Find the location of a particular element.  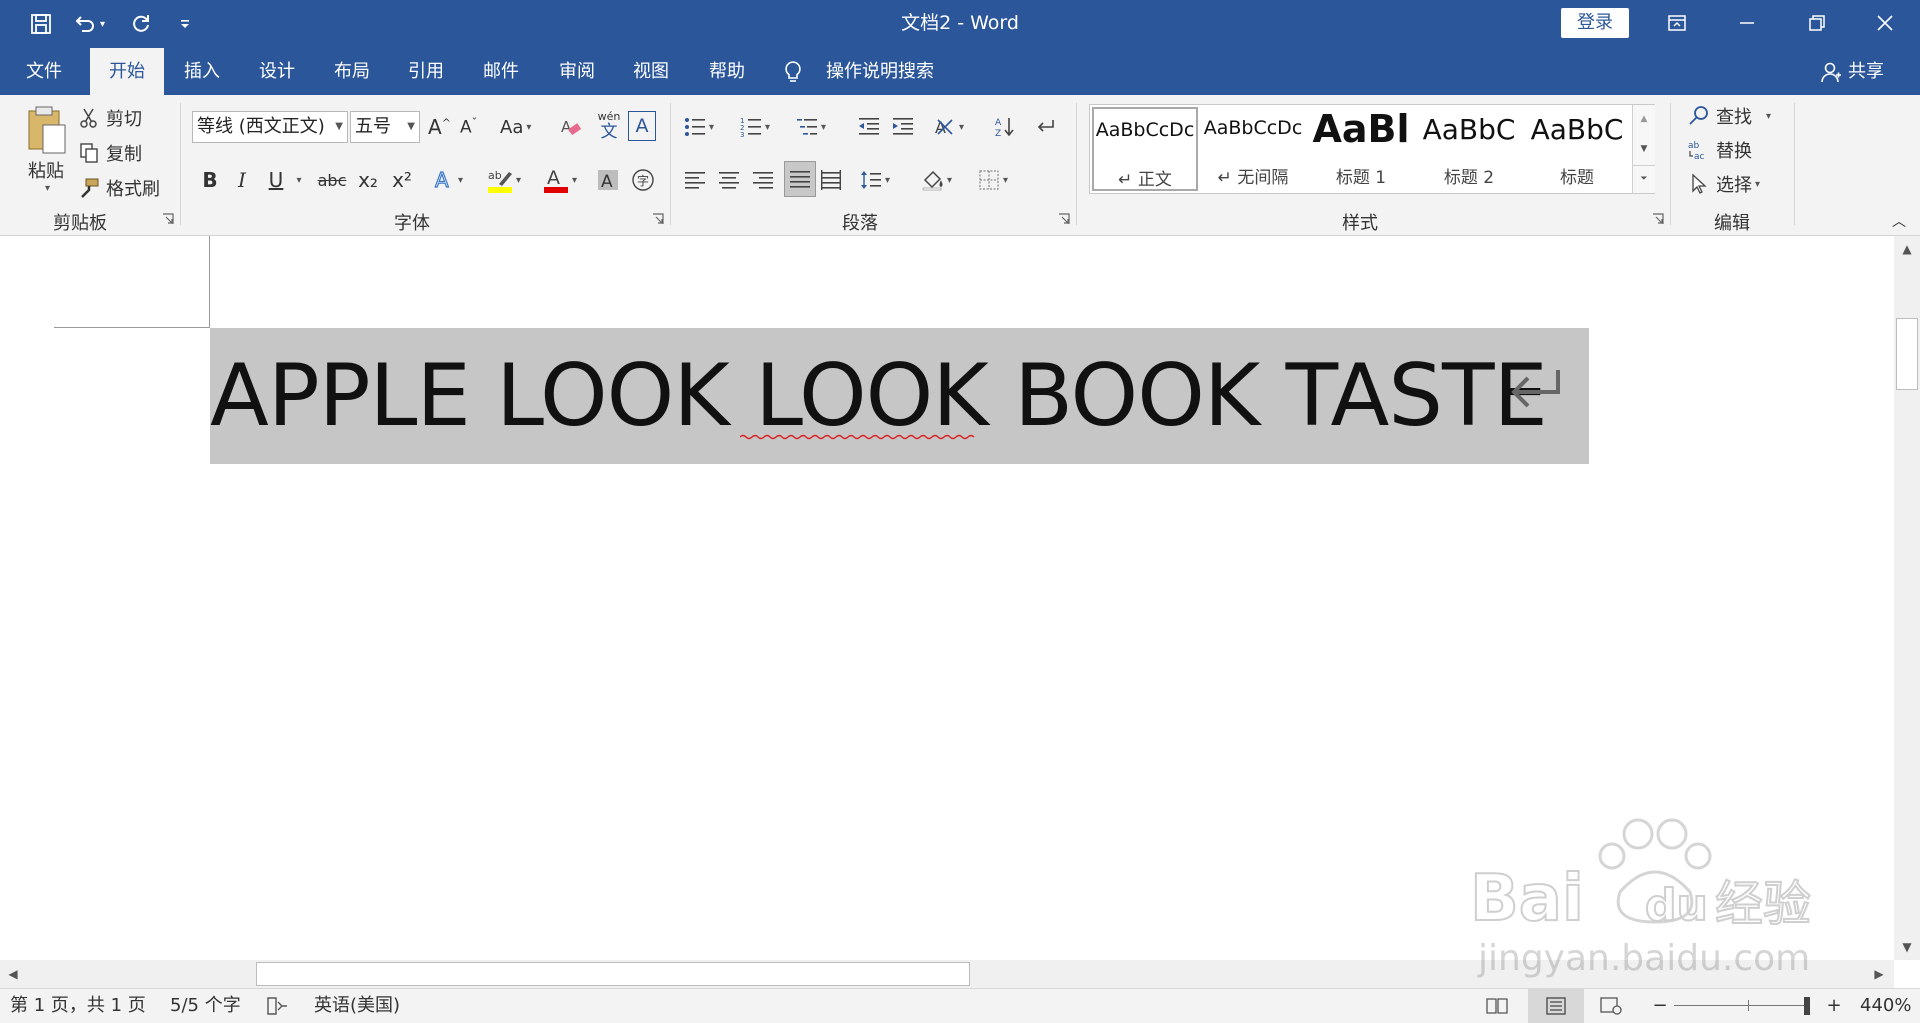

character-border-button: A is located at coordinates (642, 126).